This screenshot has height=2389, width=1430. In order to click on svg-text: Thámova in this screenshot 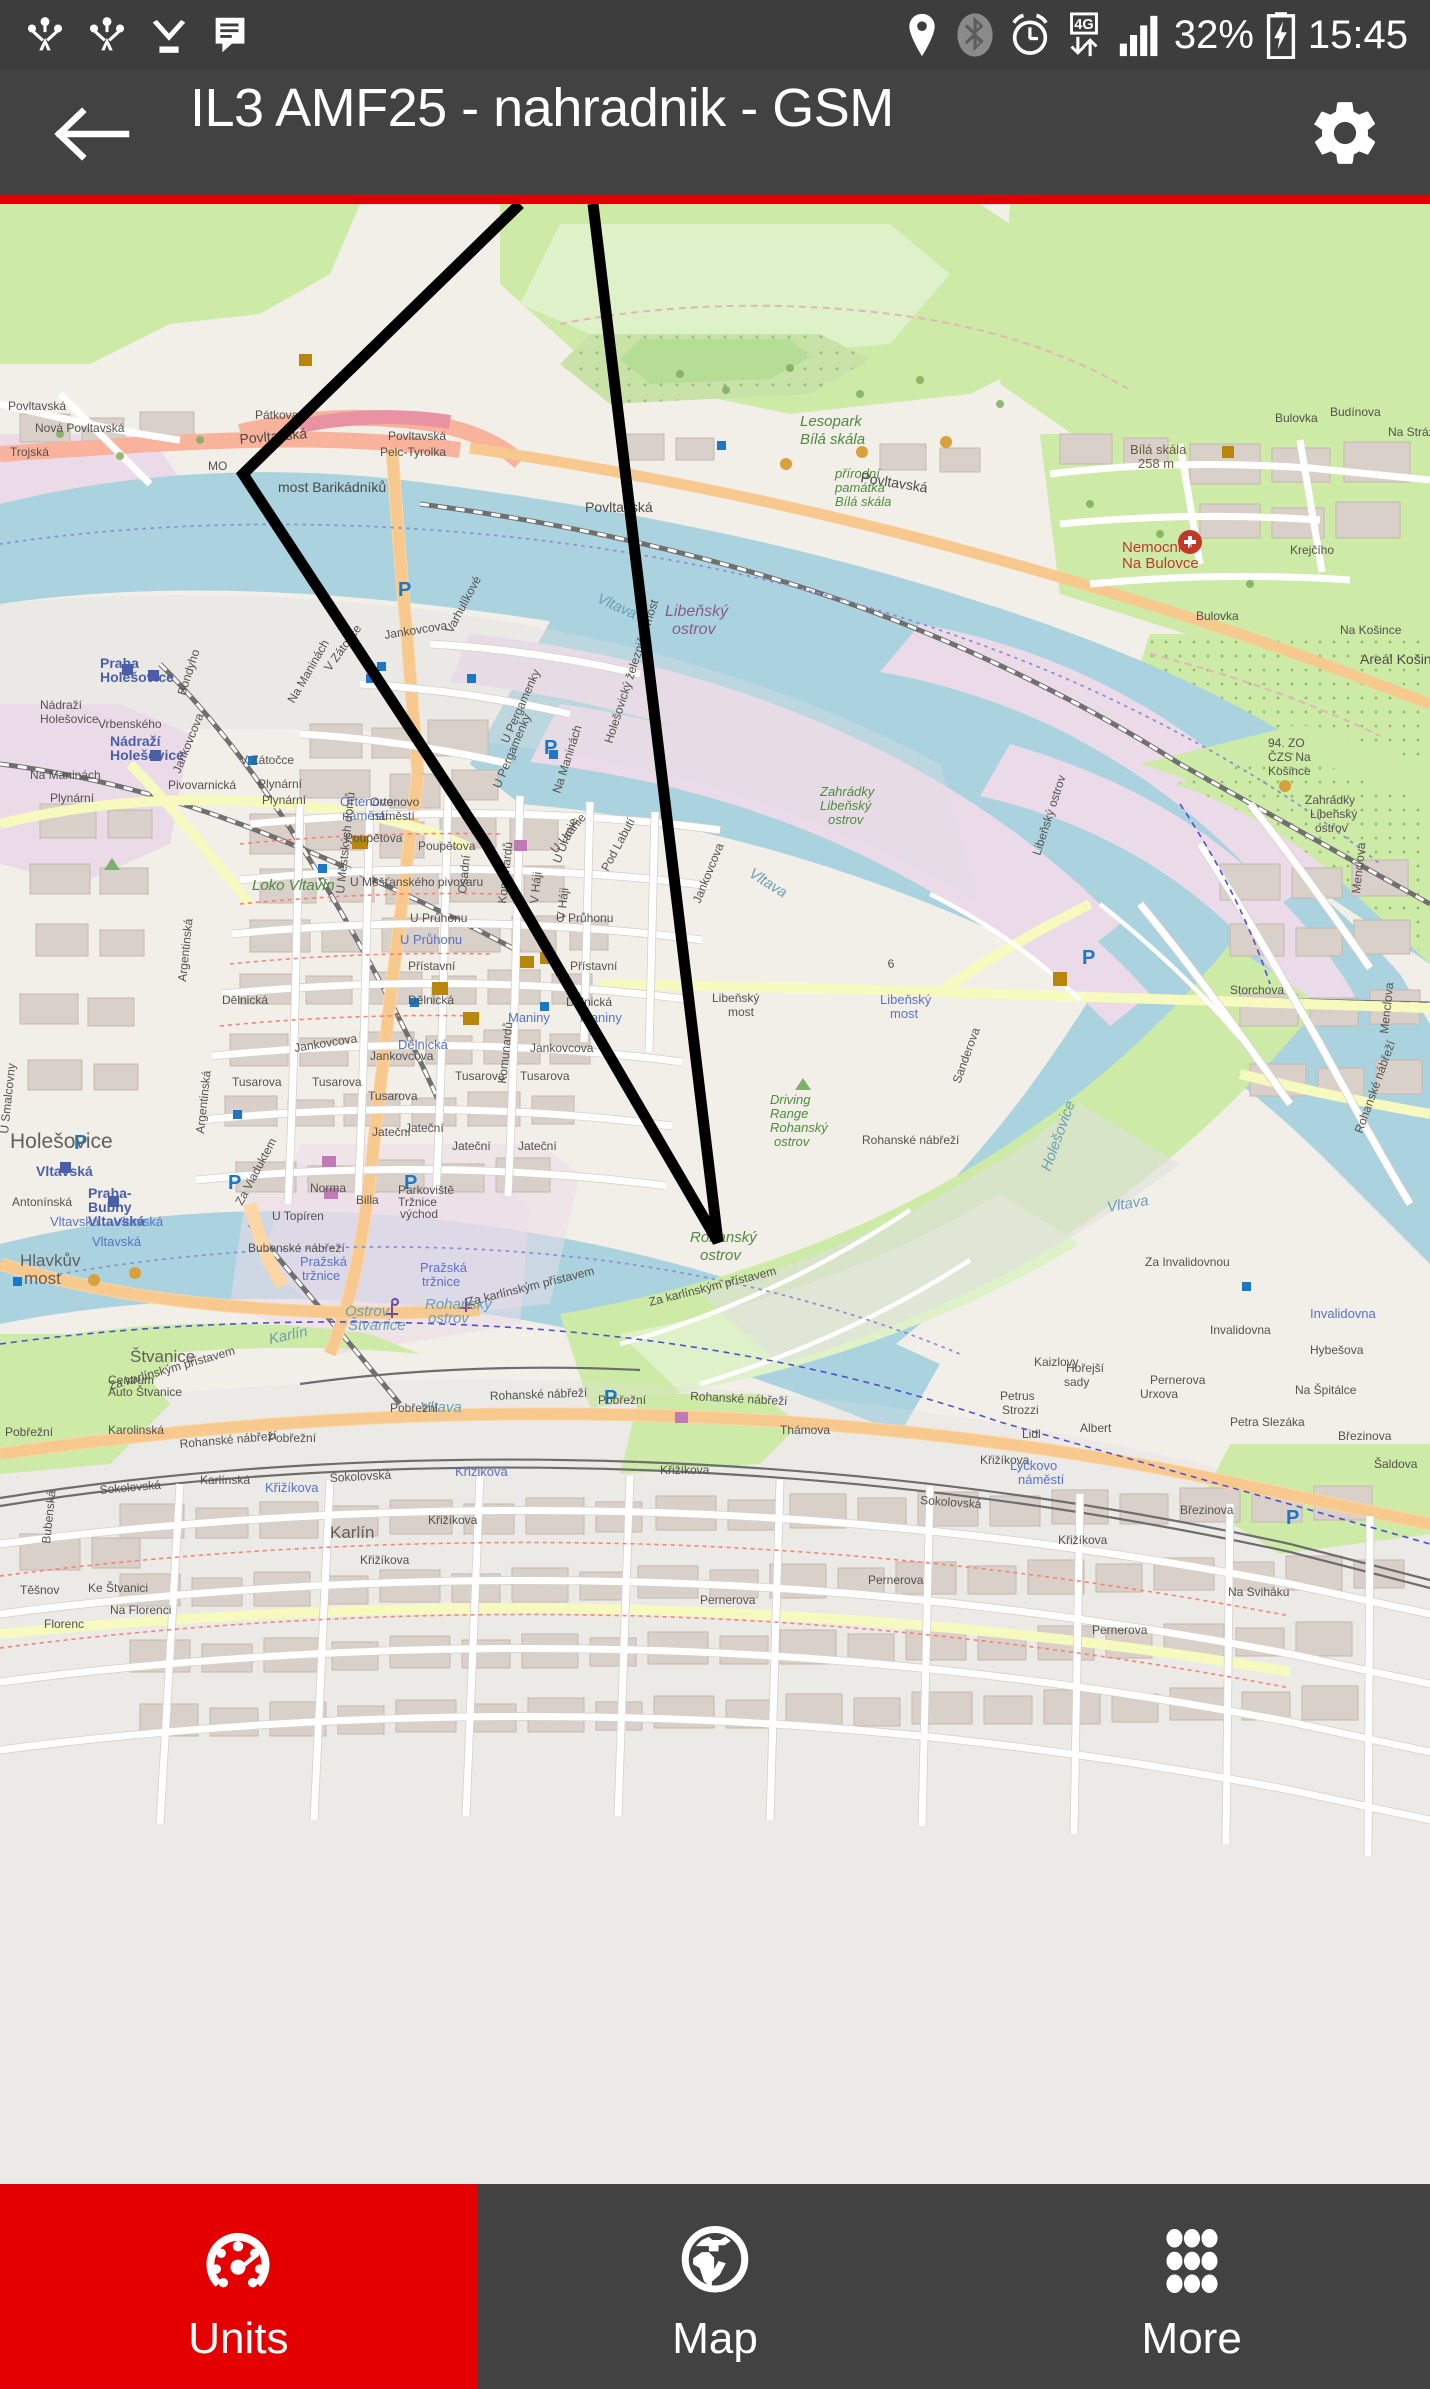, I will do `click(805, 1430)`.